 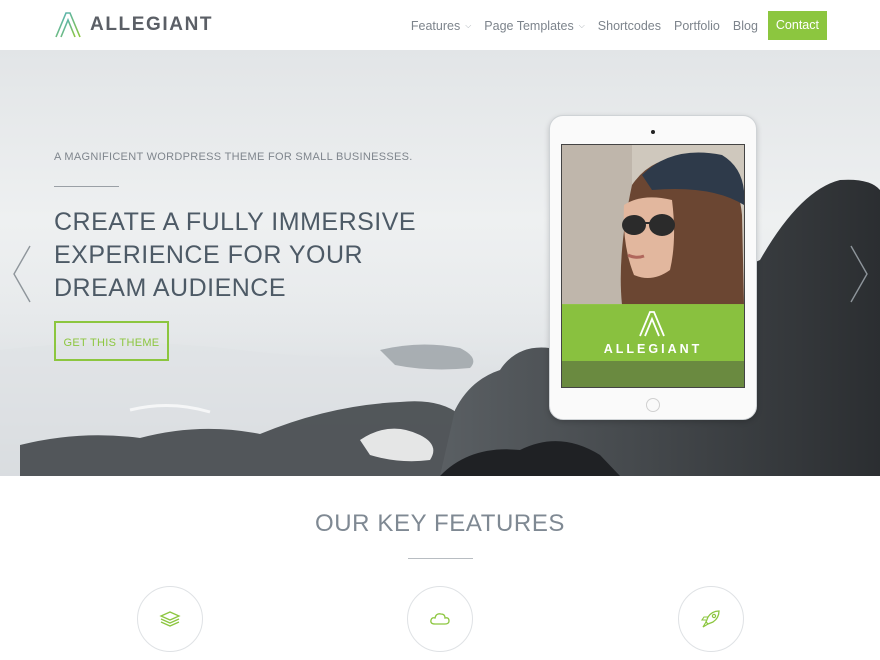 I want to click on feature-item-rocket, so click(x=711, y=619).